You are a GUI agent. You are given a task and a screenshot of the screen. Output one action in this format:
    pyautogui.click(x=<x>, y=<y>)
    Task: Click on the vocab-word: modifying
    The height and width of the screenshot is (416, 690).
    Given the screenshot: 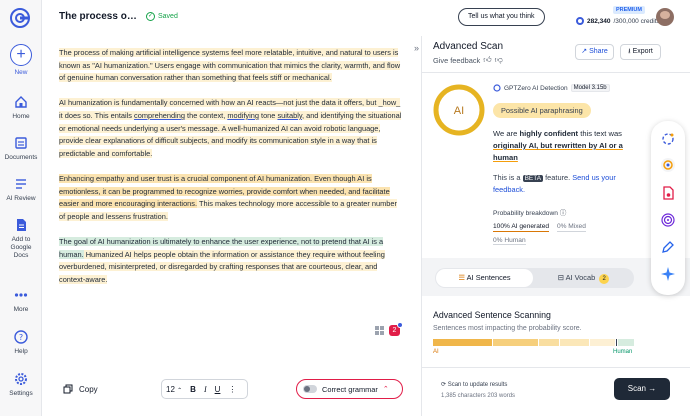 What is the action you would take?
    pyautogui.click(x=243, y=115)
    